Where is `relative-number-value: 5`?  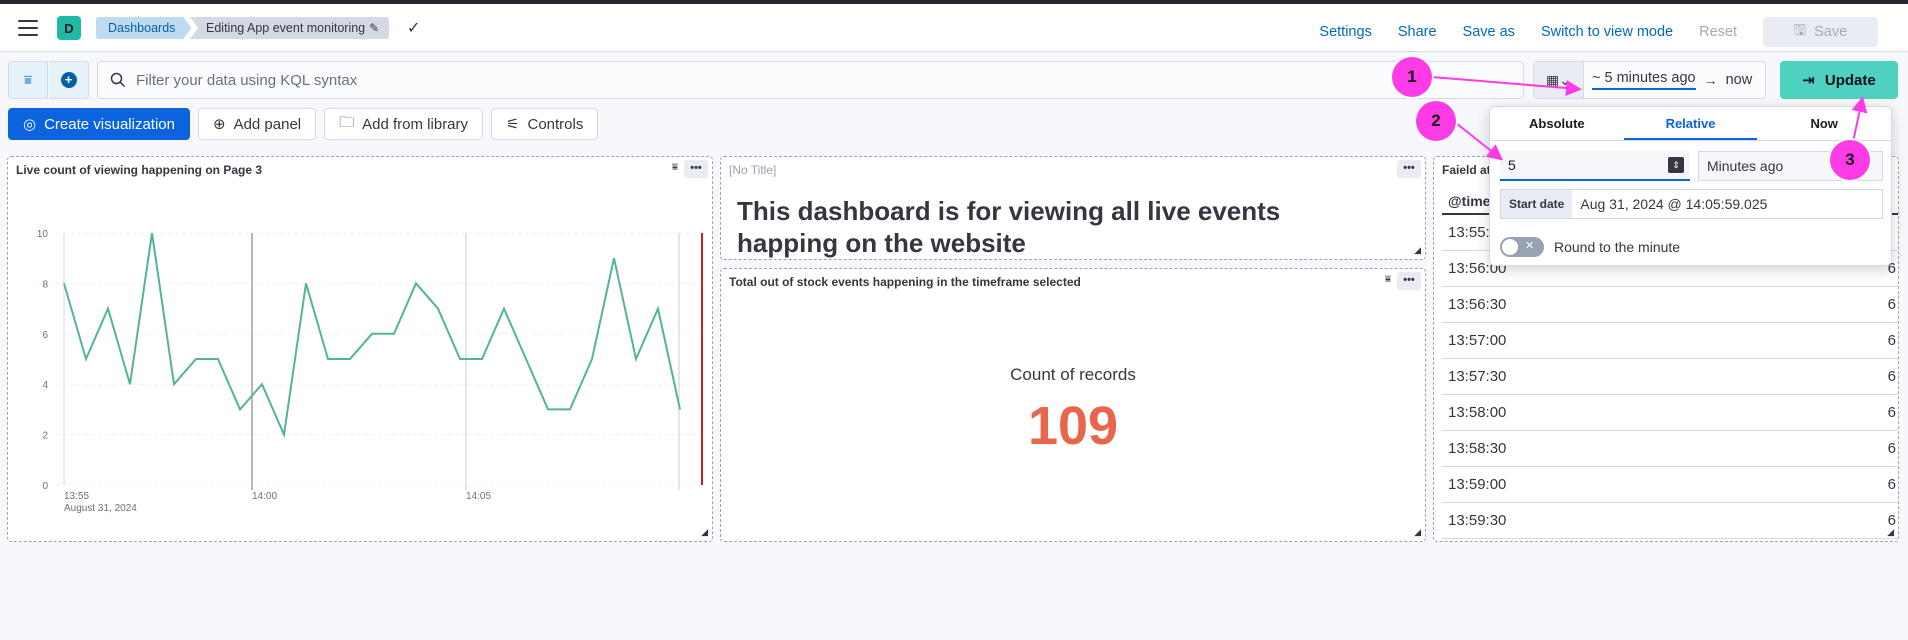
relative-number-value: 5 is located at coordinates (1512, 165).